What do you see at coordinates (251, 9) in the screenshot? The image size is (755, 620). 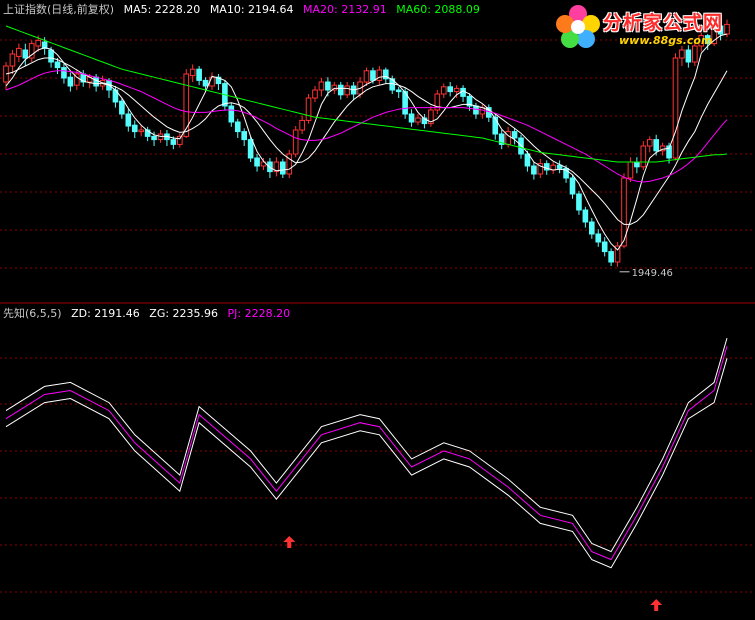 I see `ma10-value: MA10: 2194.64` at bounding box center [251, 9].